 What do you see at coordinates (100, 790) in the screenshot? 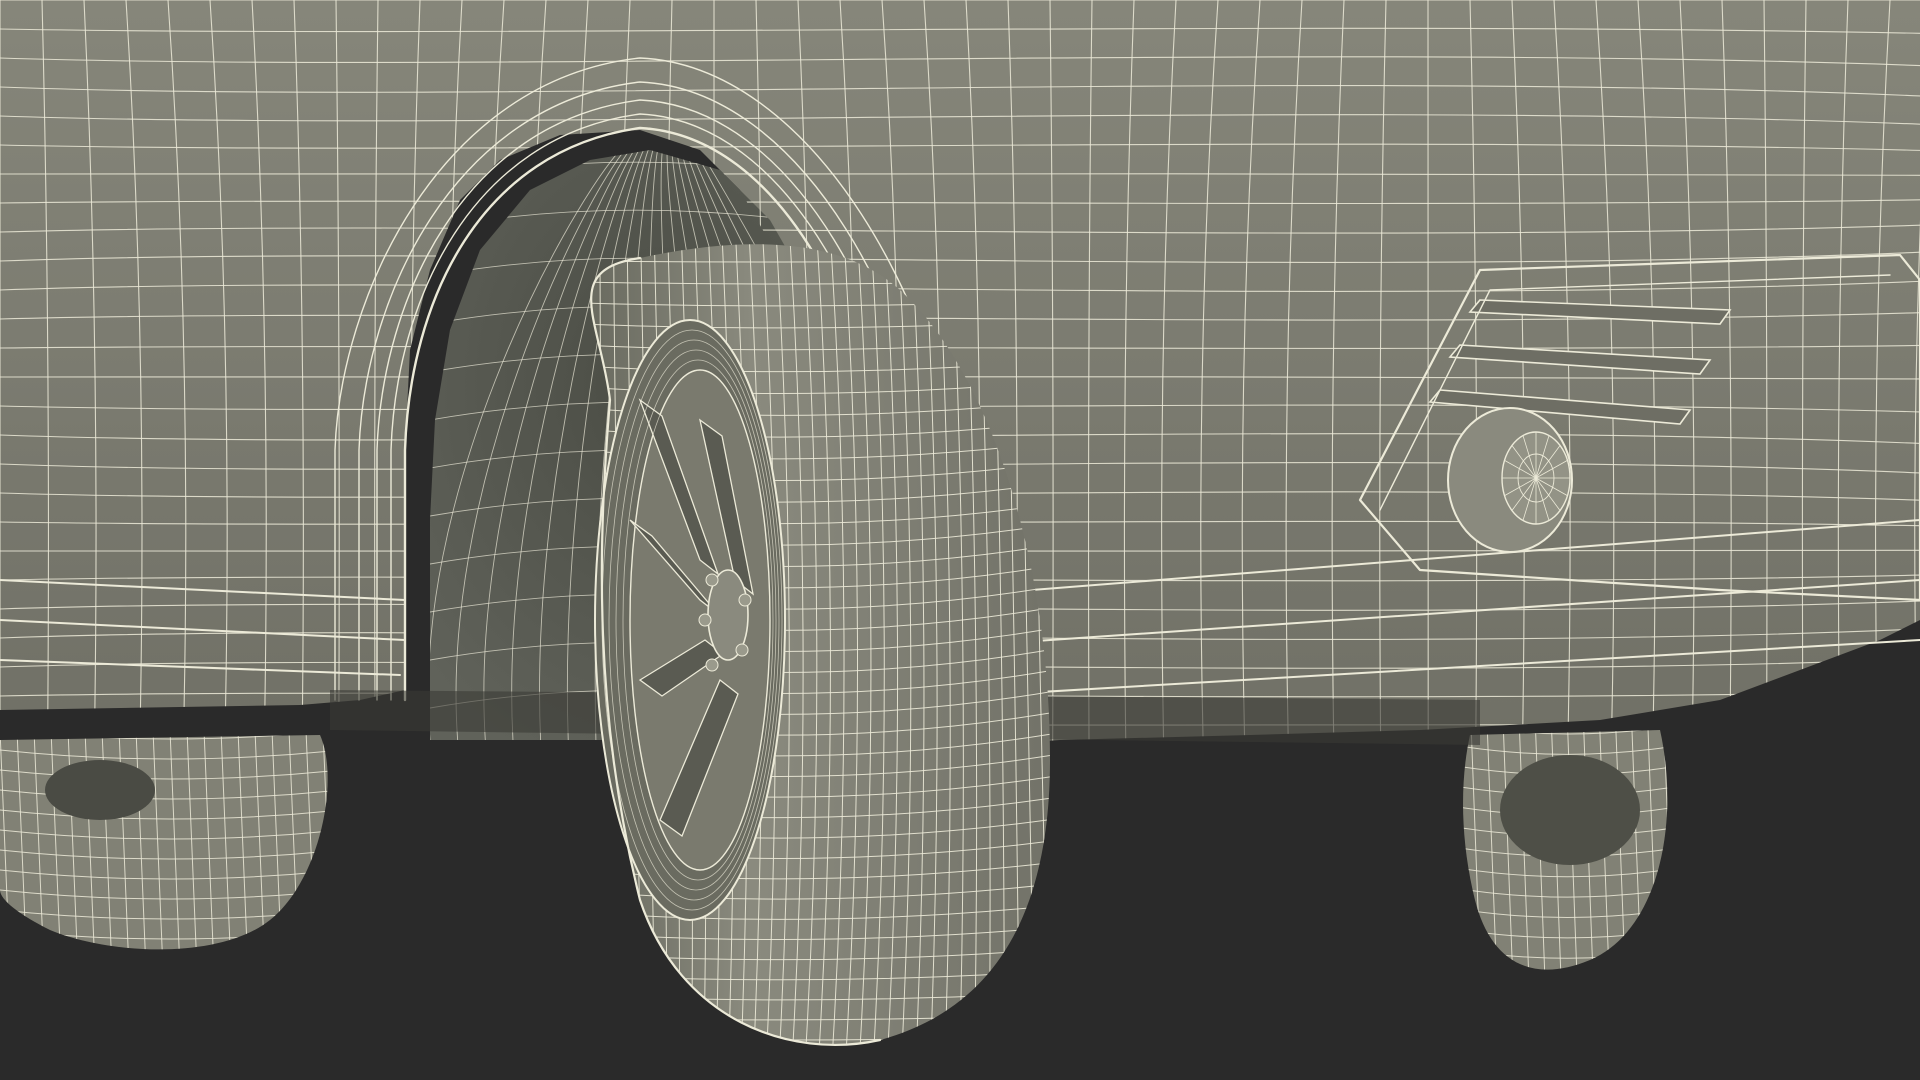
I see `left-tire-hub-shadow` at bounding box center [100, 790].